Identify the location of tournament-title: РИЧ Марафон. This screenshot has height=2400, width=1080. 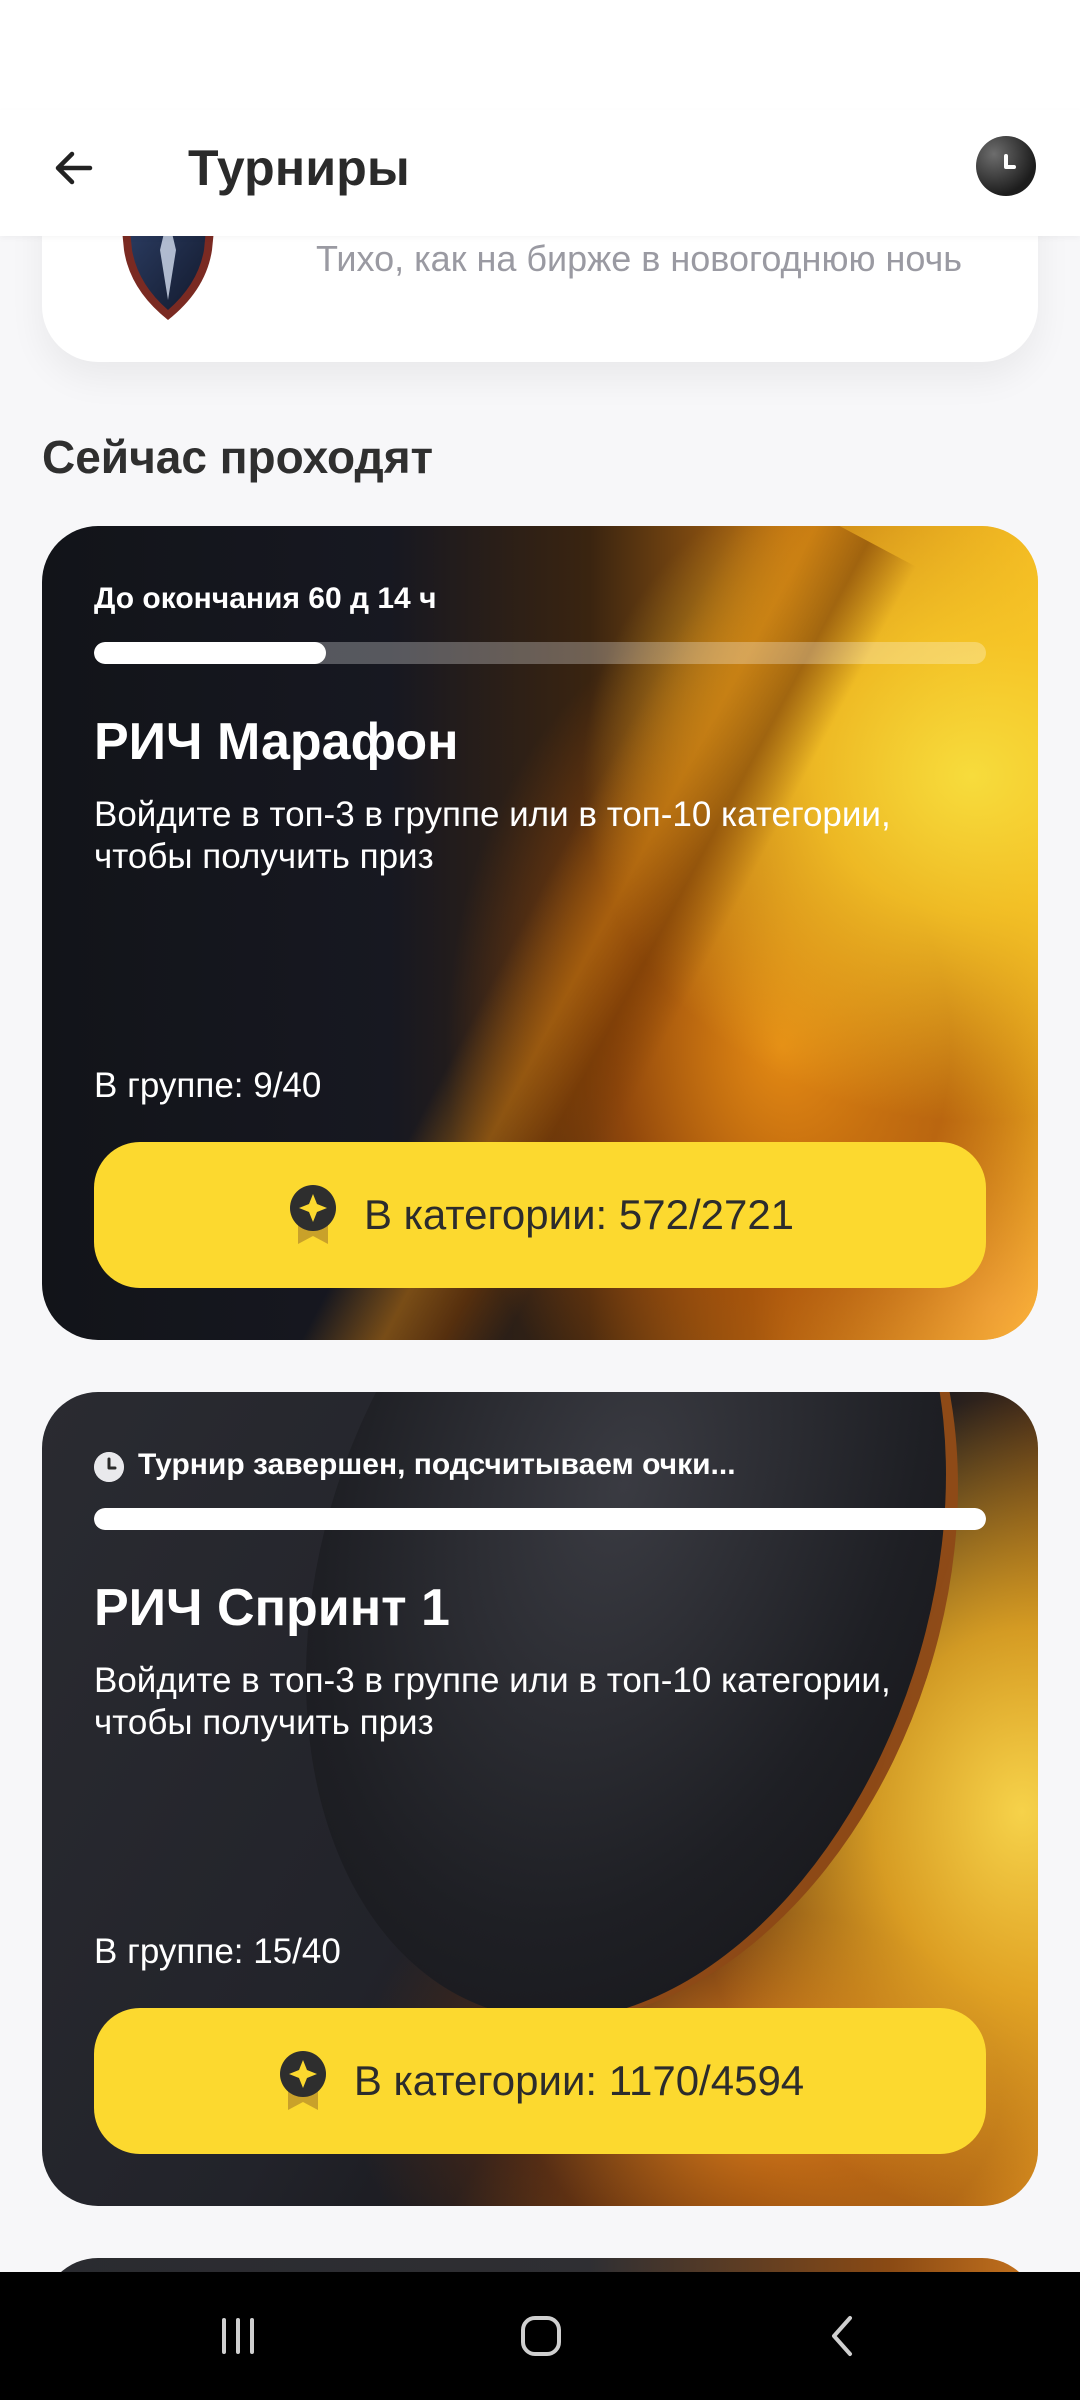
(276, 742).